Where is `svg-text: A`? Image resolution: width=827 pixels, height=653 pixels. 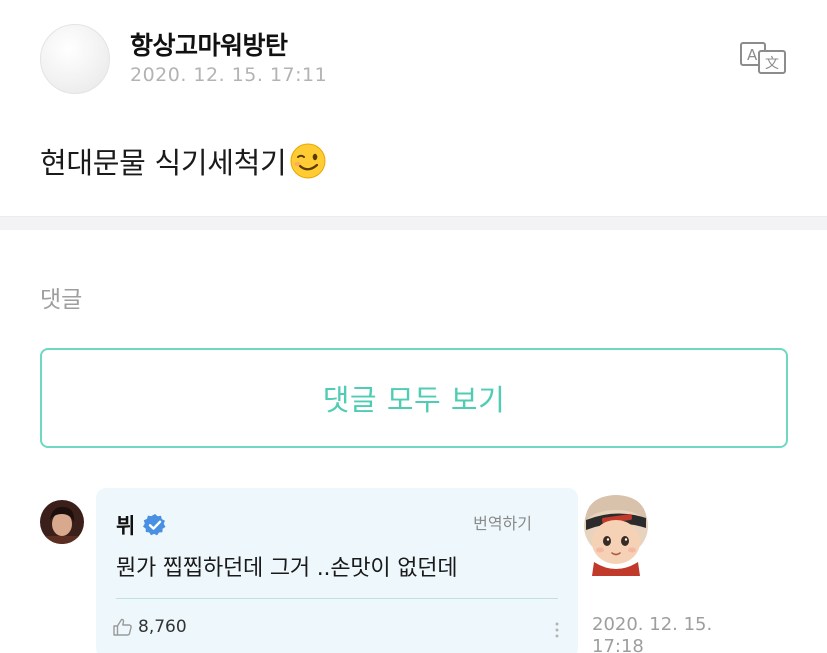 svg-text: A is located at coordinates (752, 55).